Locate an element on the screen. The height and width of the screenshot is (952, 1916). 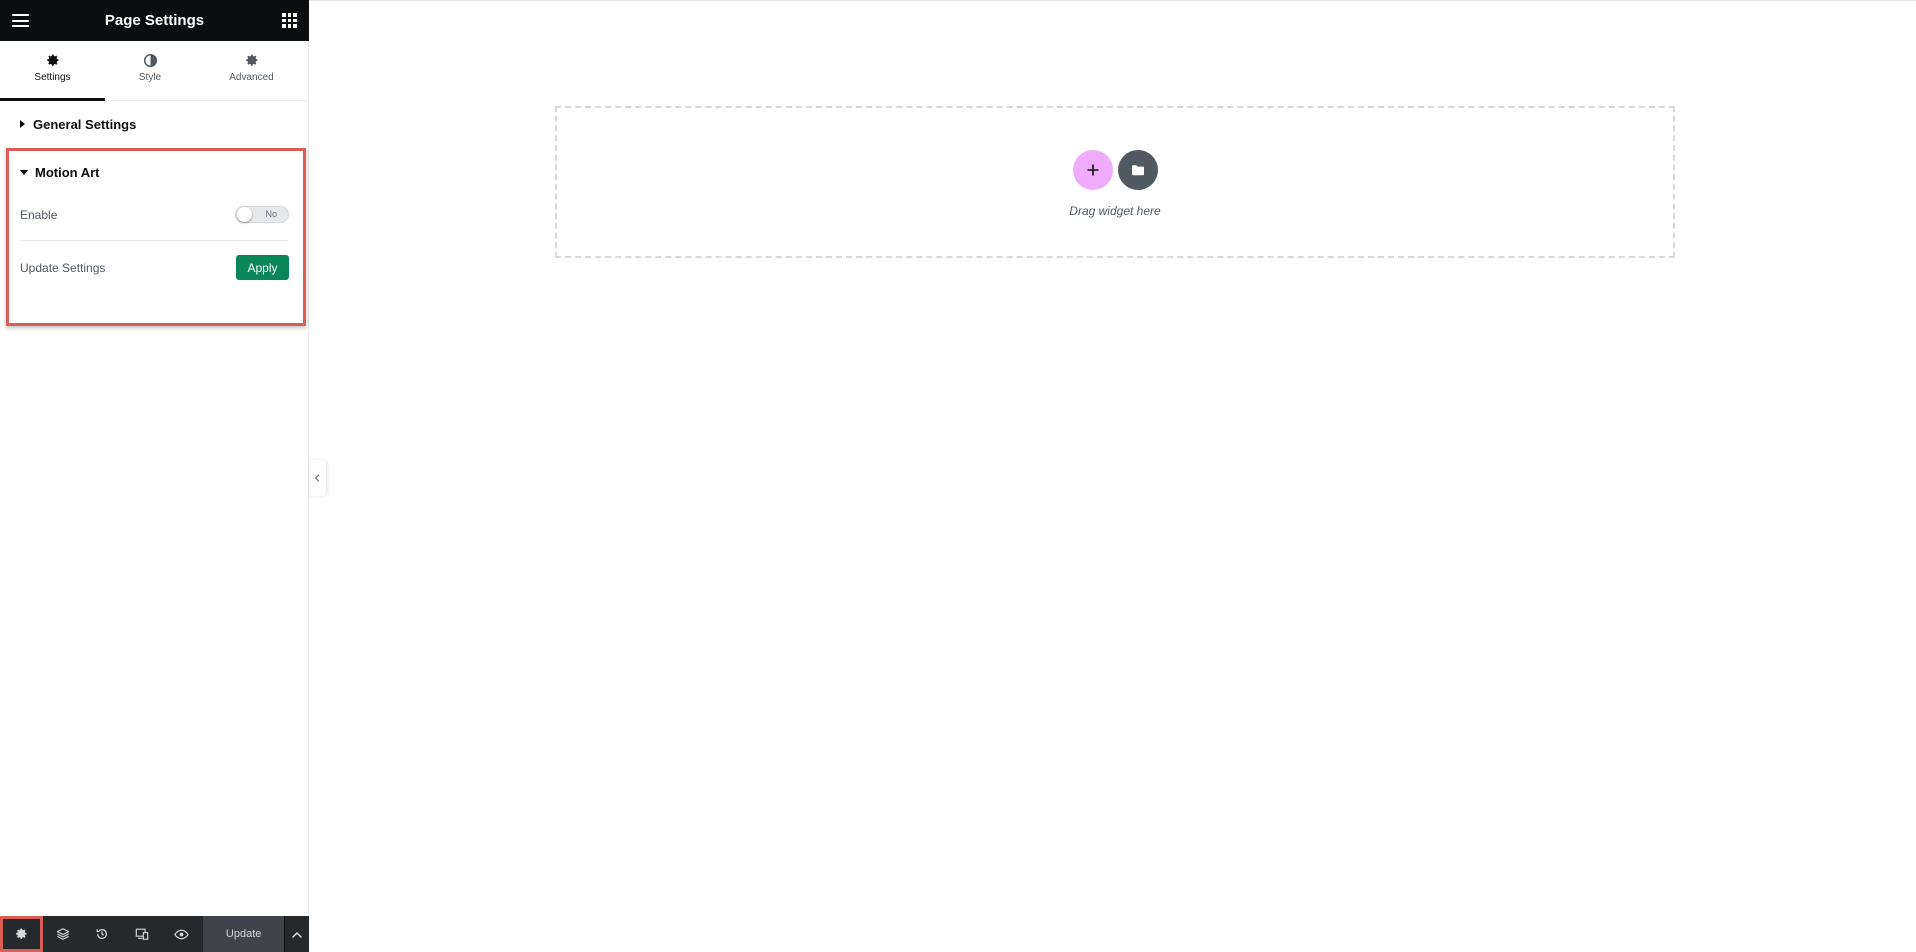
caret-right-icon is located at coordinates (22, 124).